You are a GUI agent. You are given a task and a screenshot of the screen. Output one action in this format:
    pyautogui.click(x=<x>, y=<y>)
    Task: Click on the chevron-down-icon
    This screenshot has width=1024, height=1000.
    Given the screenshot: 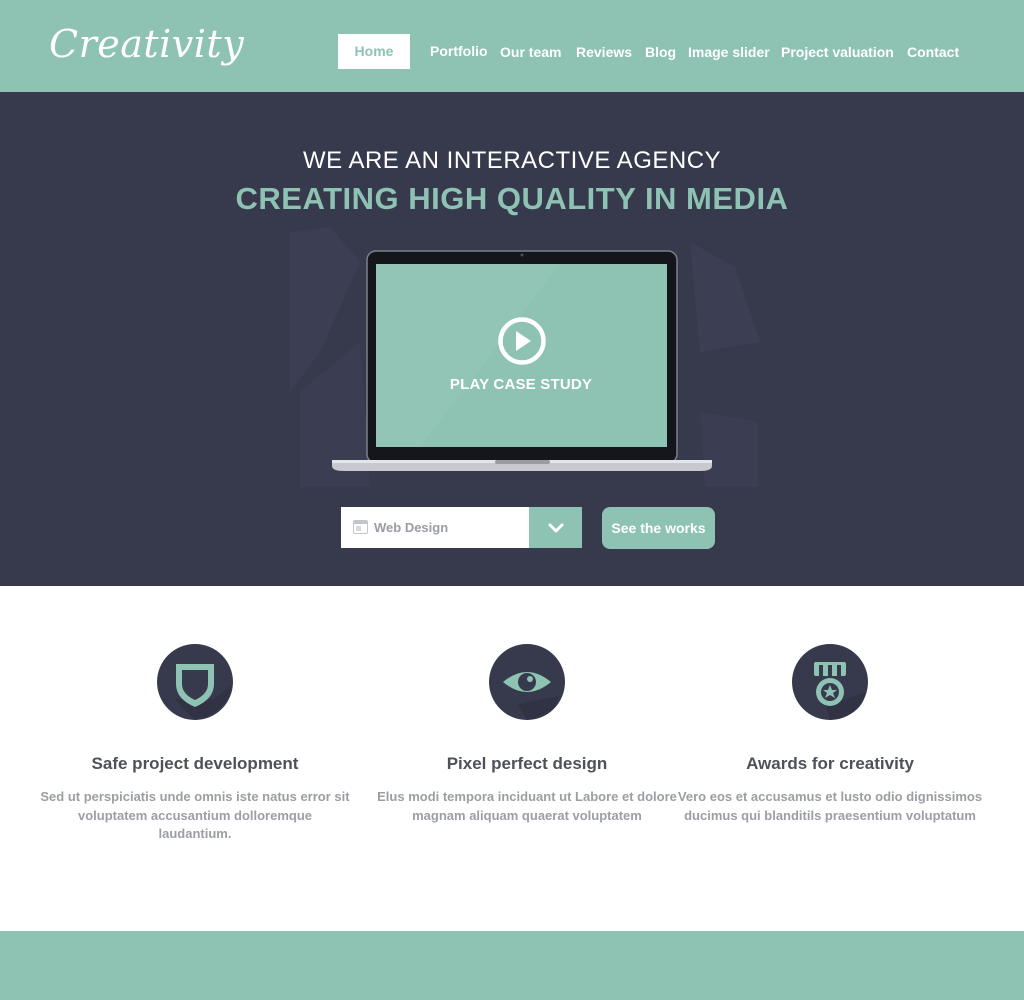 What is the action you would take?
    pyautogui.click(x=555, y=527)
    